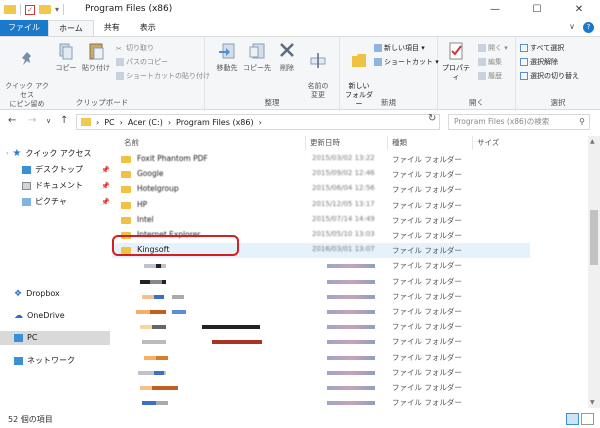 Image resolution: width=600 pixels, height=428 pixels. Describe the element at coordinates (142, 204) in the screenshot. I see `file-name: HP` at that location.